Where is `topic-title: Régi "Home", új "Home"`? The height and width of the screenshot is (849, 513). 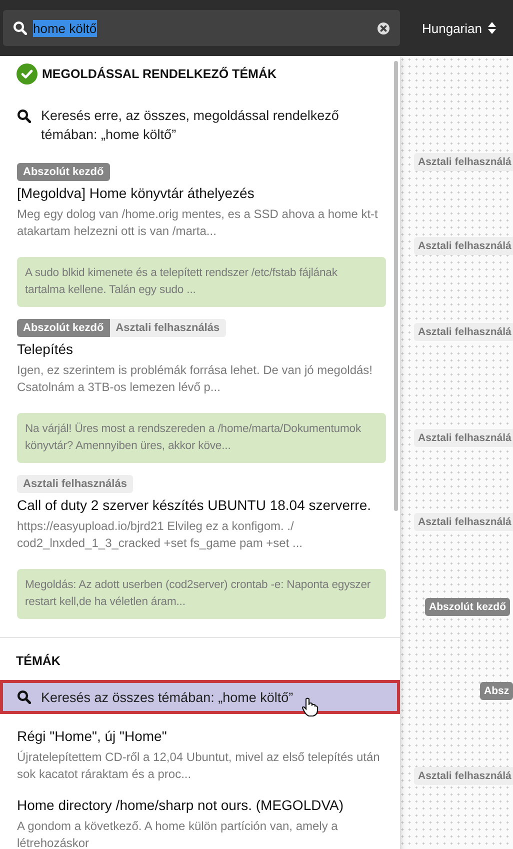 topic-title: Régi "Home", új "Home" is located at coordinates (201, 736).